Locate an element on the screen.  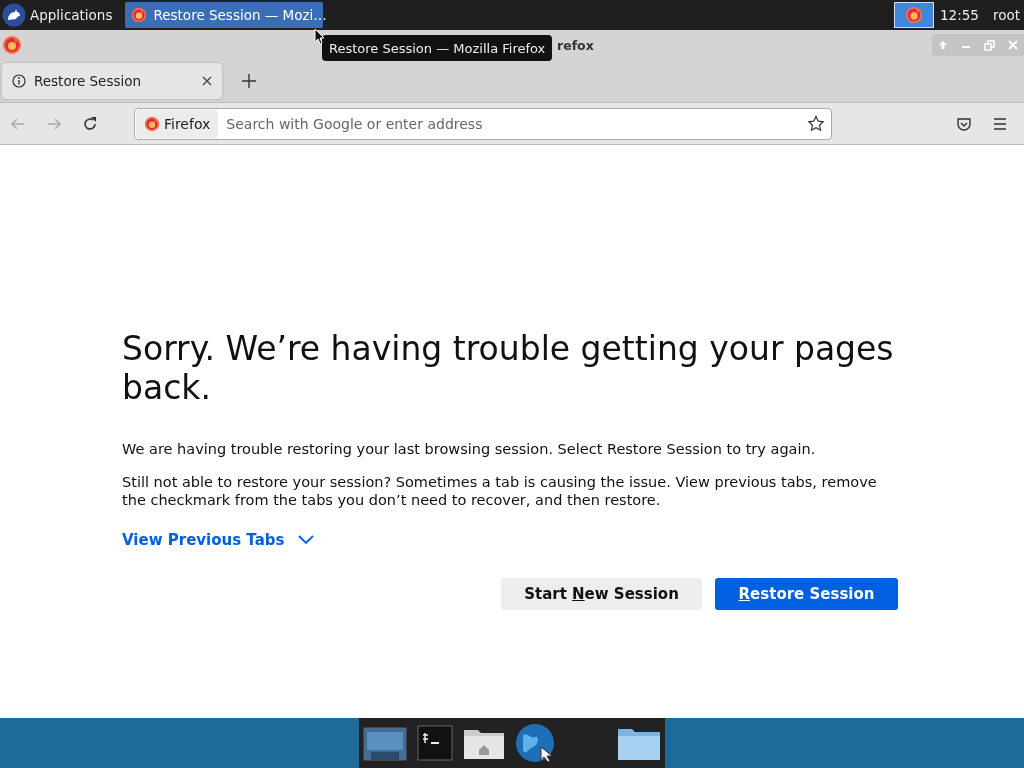
desktop-icon is located at coordinates (385, 743).